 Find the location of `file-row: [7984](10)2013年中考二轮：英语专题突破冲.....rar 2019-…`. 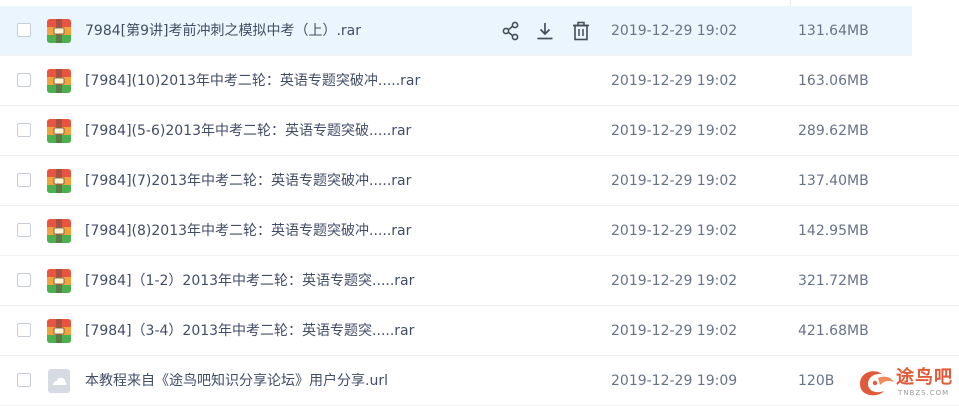

file-row: [7984](10)2013年中考二轮：英语专题突破冲.....rar 2019-… is located at coordinates (479, 81).